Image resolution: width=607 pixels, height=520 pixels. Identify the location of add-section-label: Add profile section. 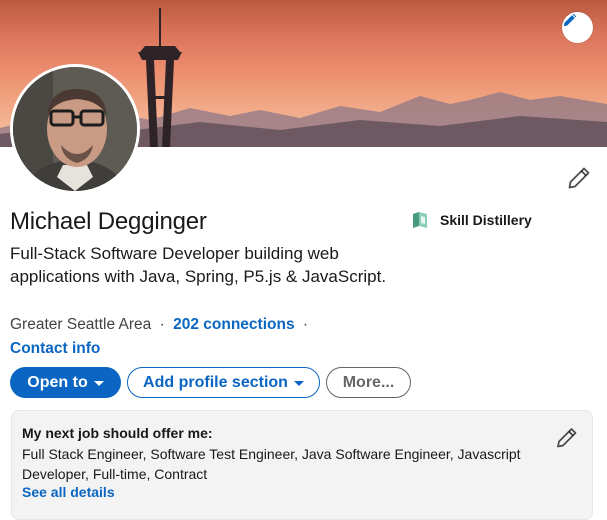
(215, 382).